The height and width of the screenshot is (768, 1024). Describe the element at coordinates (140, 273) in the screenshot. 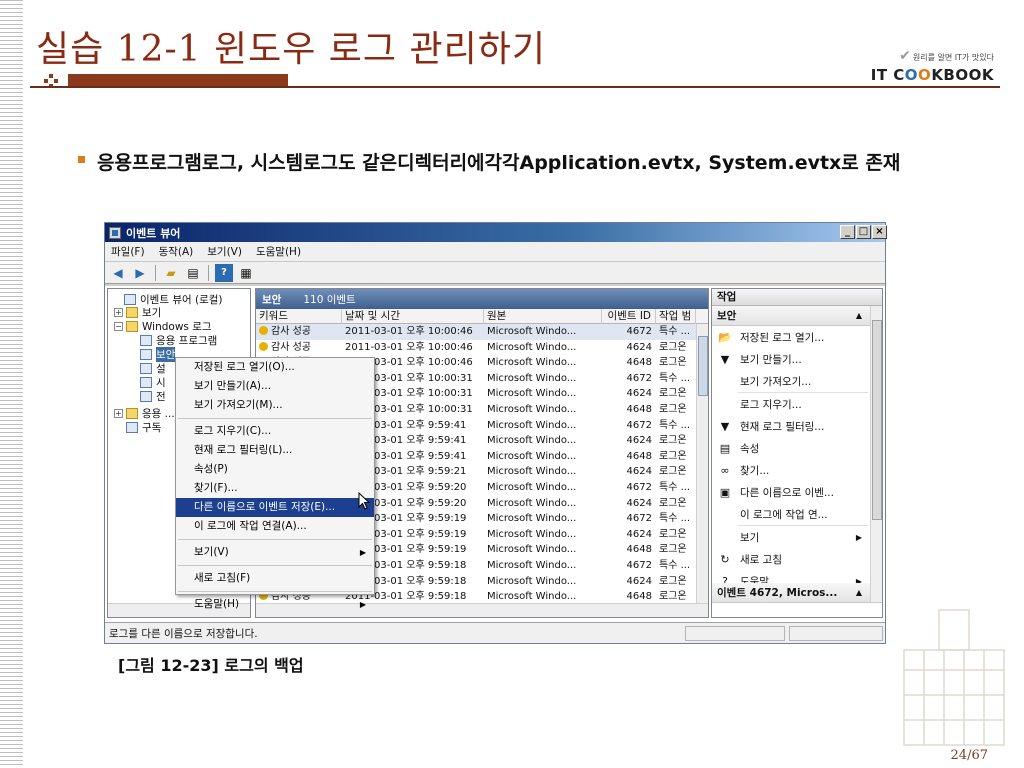

I see `forward-icon: ▶` at that location.